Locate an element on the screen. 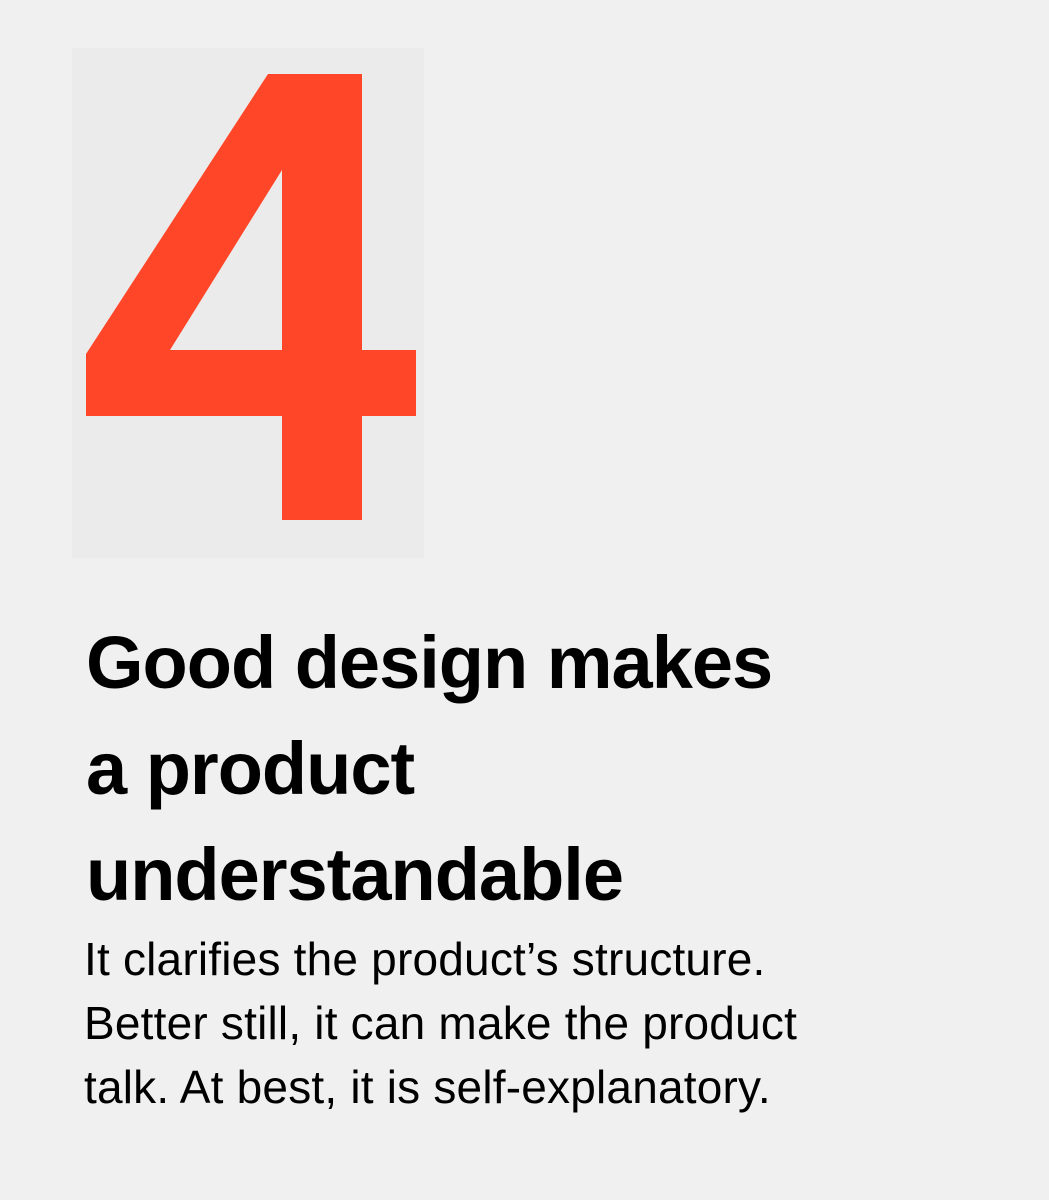 Image resolution: width=1049 pixels, height=1200 pixels. numeral-panel: 4 is located at coordinates (248, 303).